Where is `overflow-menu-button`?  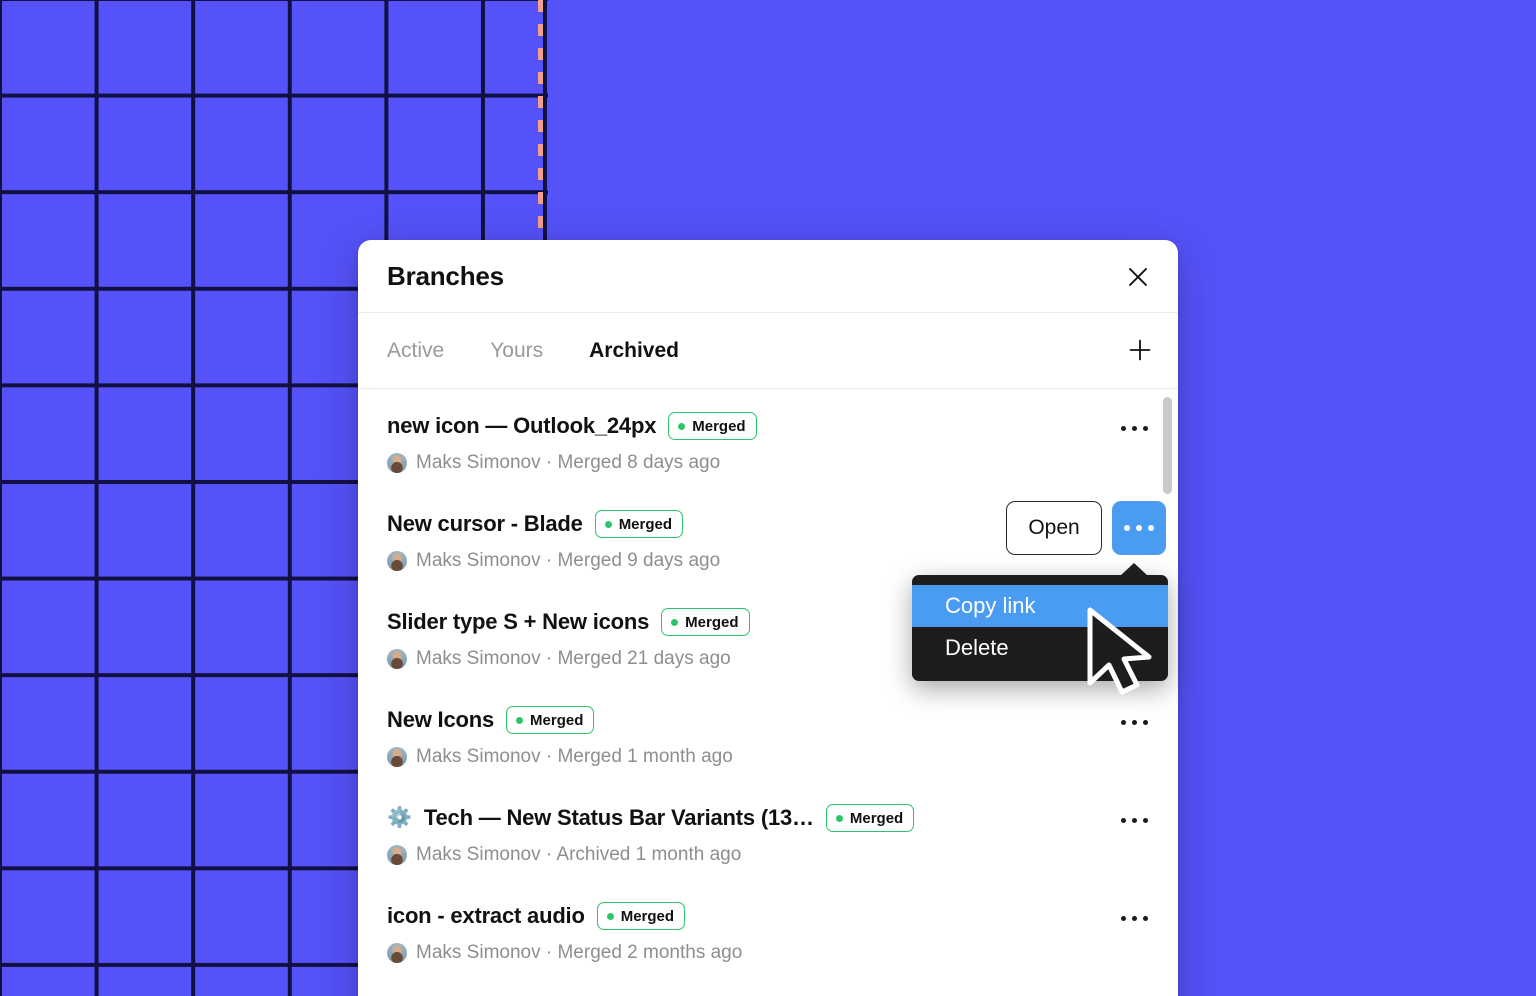
overflow-menu-button is located at coordinates (1139, 528).